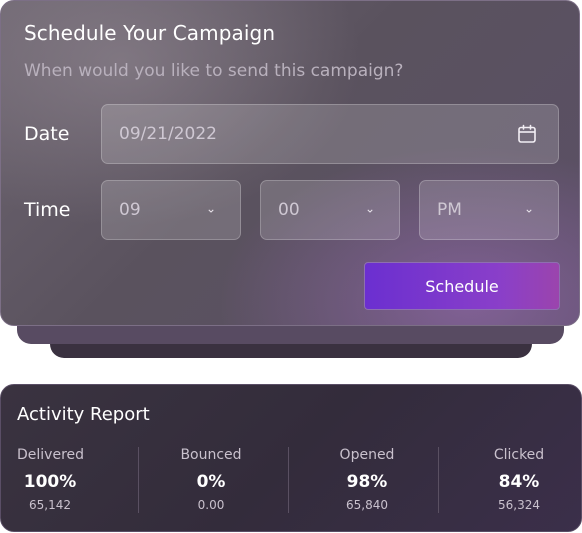 The height and width of the screenshot is (533, 582). I want to click on stat-count: 65,142, so click(50, 505).